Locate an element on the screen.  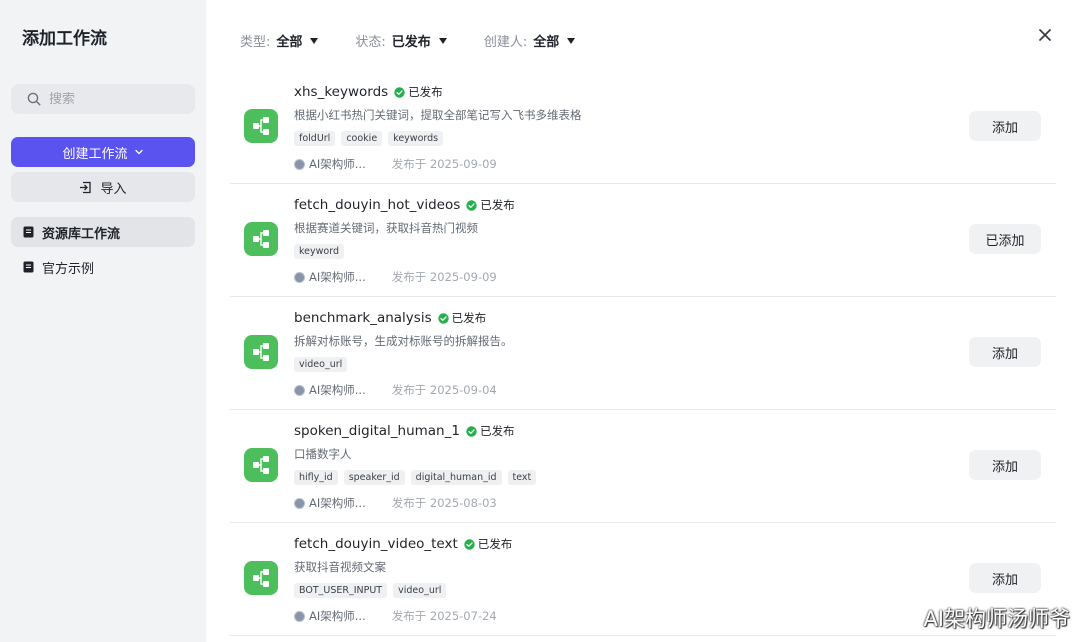
search-box is located at coordinates (103, 99).